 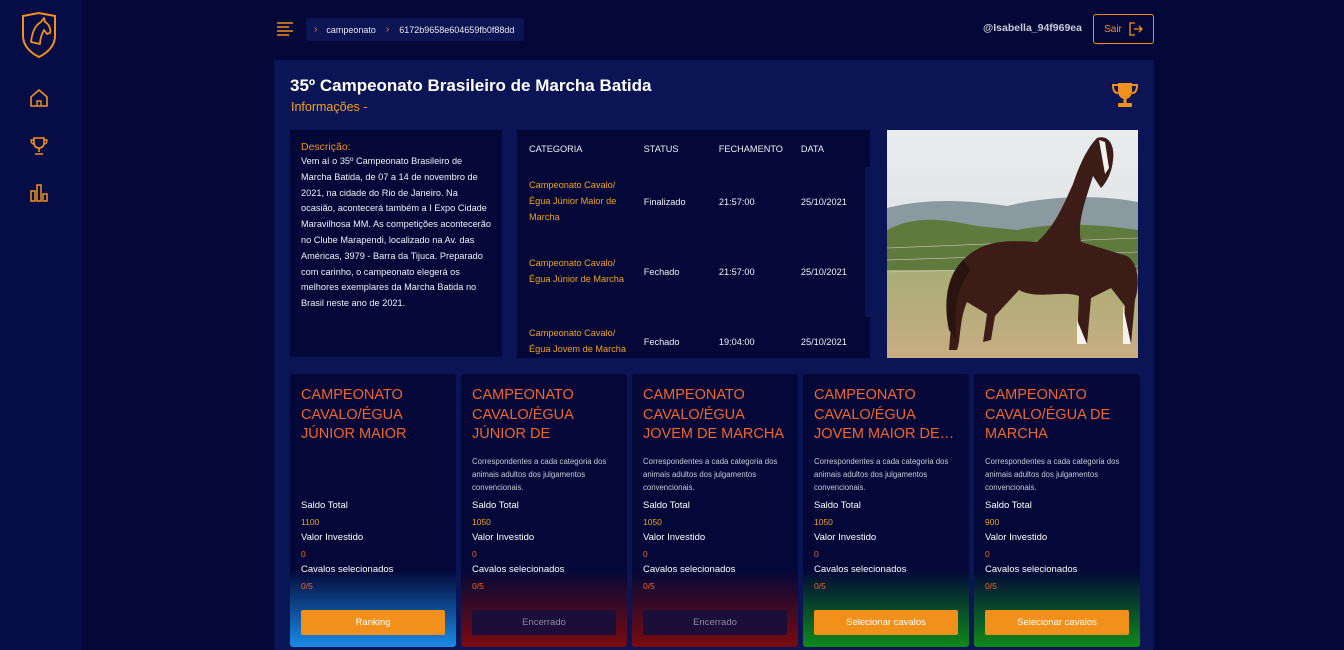 What do you see at coordinates (457, 29) in the screenshot?
I see `breadcrumb-current: 6172b9658e604659fb0f88dd` at bounding box center [457, 29].